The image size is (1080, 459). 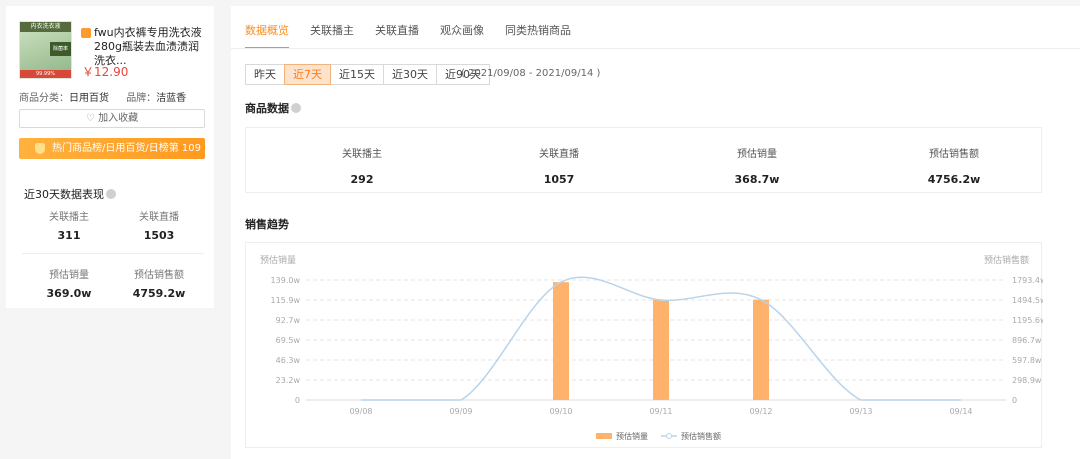 I want to click on range-30d: 近30天, so click(x=410, y=74).